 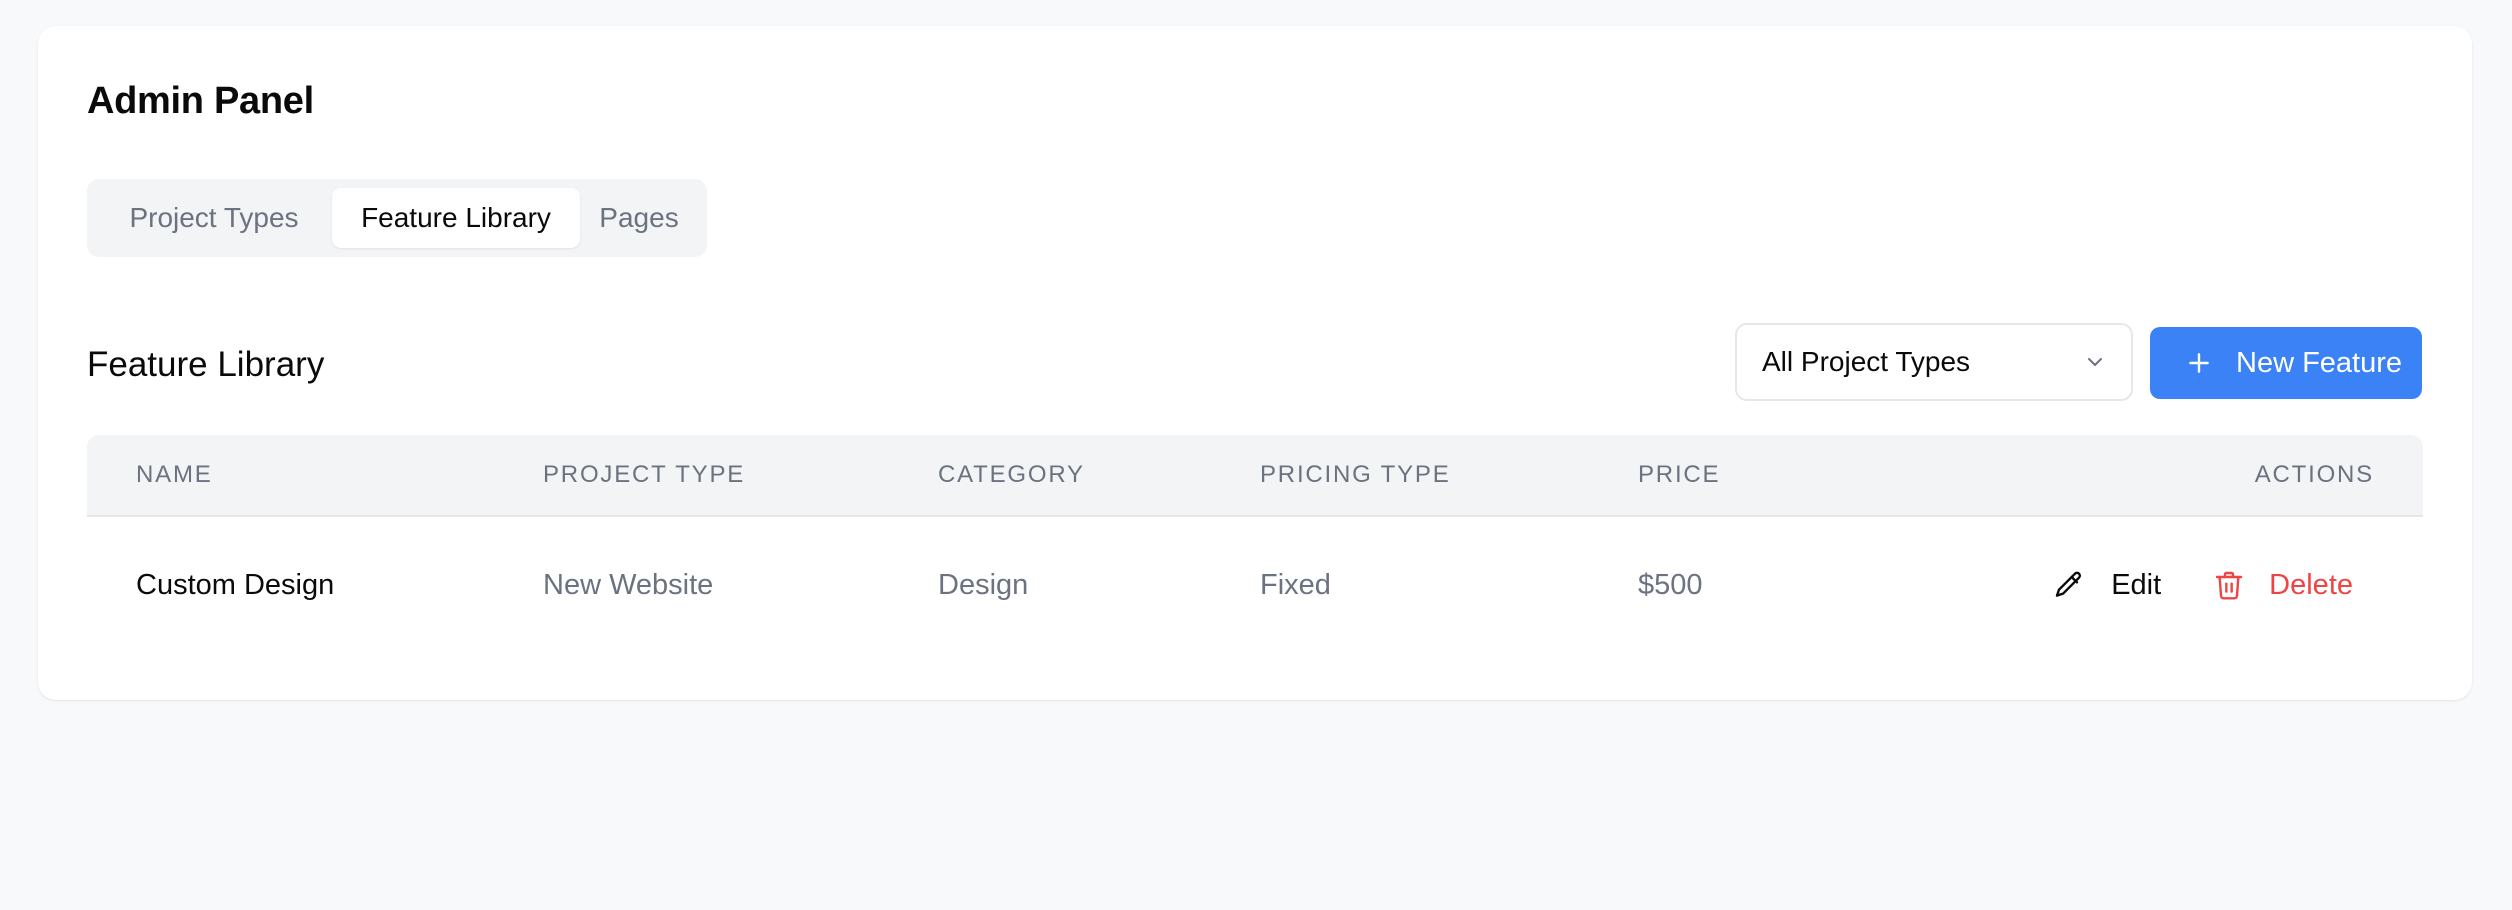 I want to click on delete-button: Delete, so click(x=2283, y=585).